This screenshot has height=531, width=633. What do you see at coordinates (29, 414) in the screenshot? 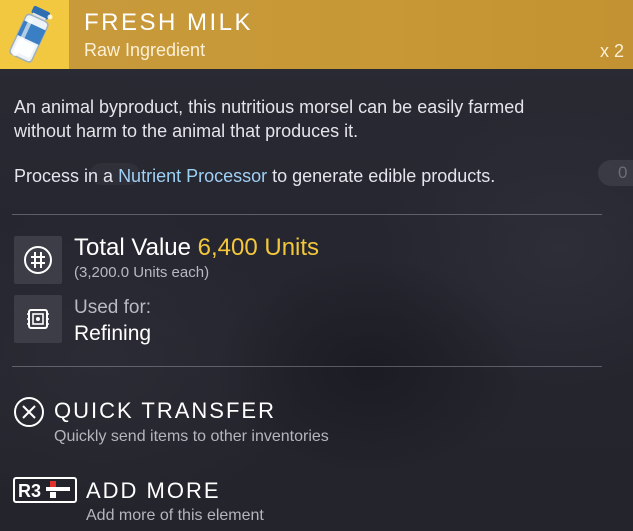
I see `cross-button-icon` at bounding box center [29, 414].